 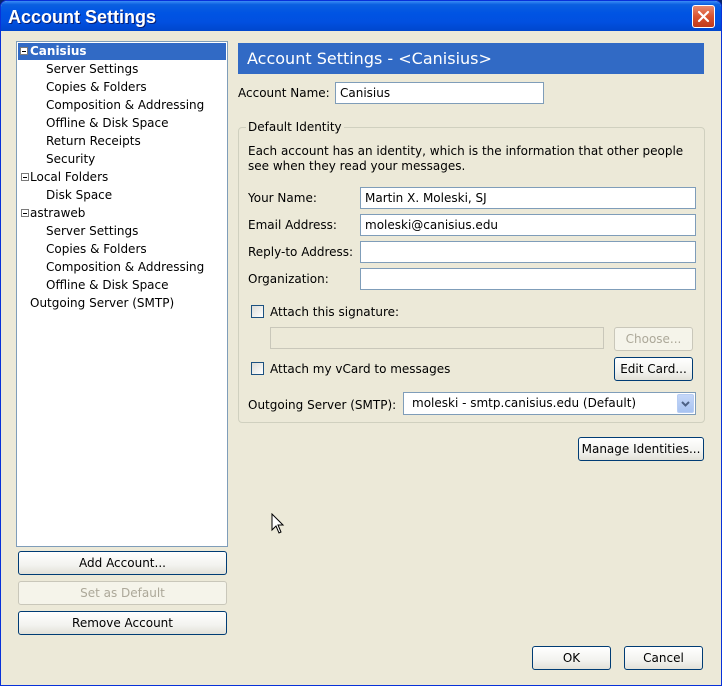 What do you see at coordinates (257, 368) in the screenshot?
I see `attach-vcard-checkbox` at bounding box center [257, 368].